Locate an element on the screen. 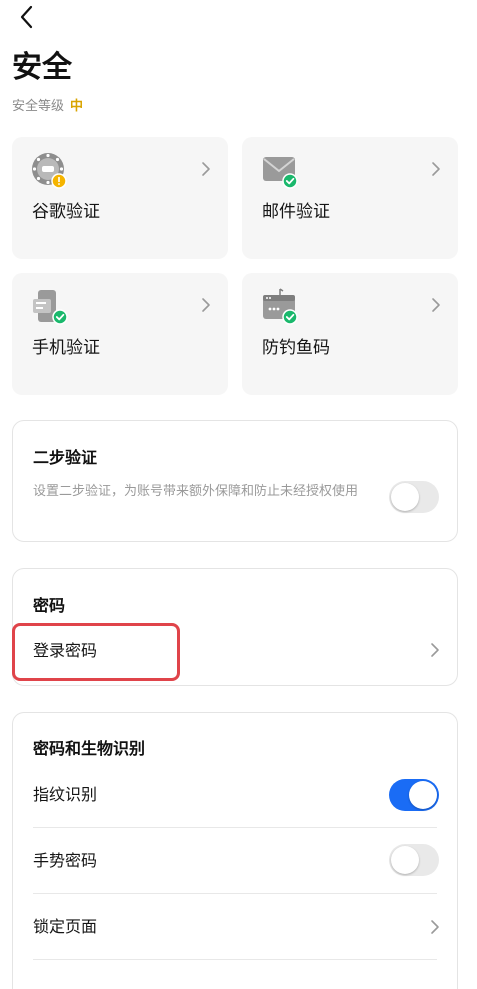  login-password-highlight is located at coordinates (96, 652).